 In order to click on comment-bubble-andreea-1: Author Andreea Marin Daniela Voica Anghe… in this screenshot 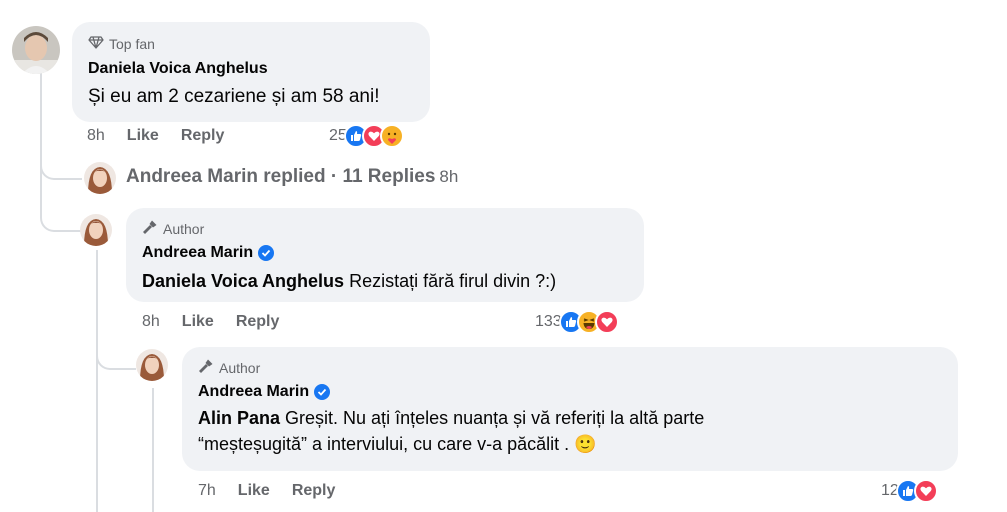, I will do `click(385, 255)`.